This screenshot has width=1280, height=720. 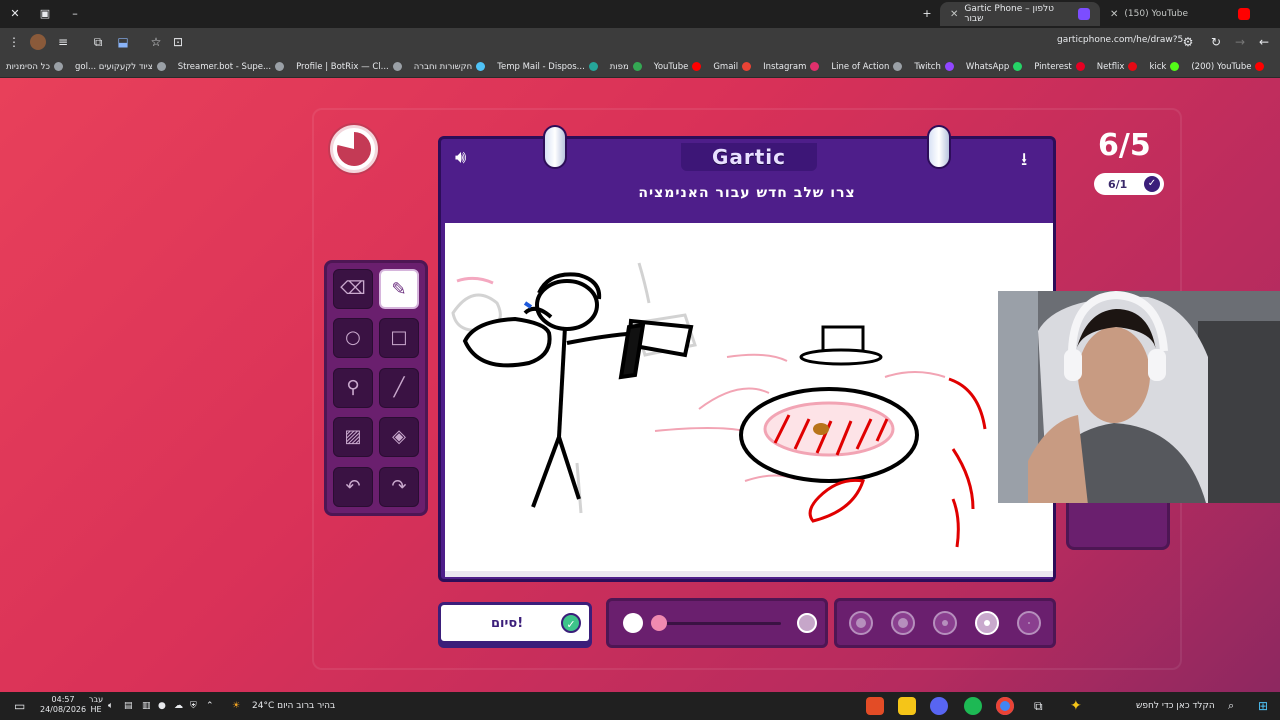 I want to click on rectangle-icon: □, so click(x=399, y=338).